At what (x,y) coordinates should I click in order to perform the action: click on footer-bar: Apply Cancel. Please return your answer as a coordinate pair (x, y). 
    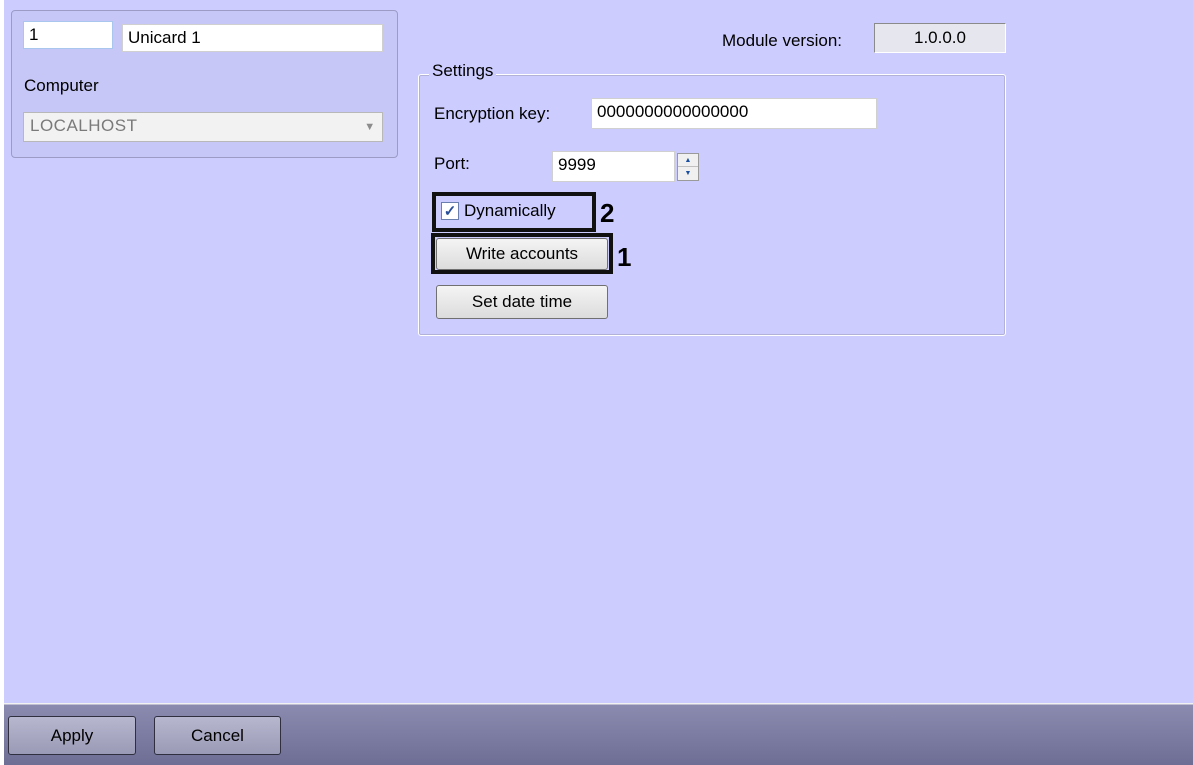
    Looking at the image, I should click on (598, 734).